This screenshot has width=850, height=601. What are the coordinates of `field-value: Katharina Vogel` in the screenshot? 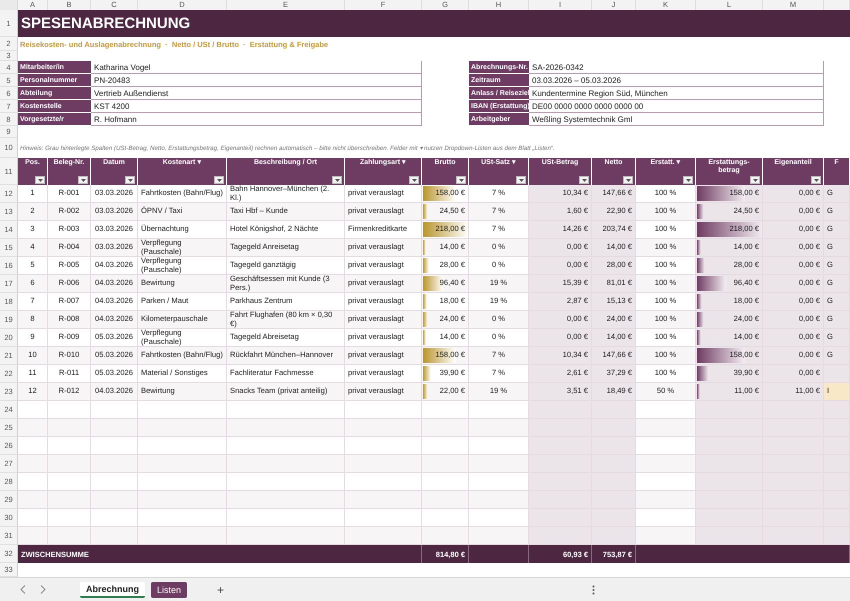 It's located at (256, 67).